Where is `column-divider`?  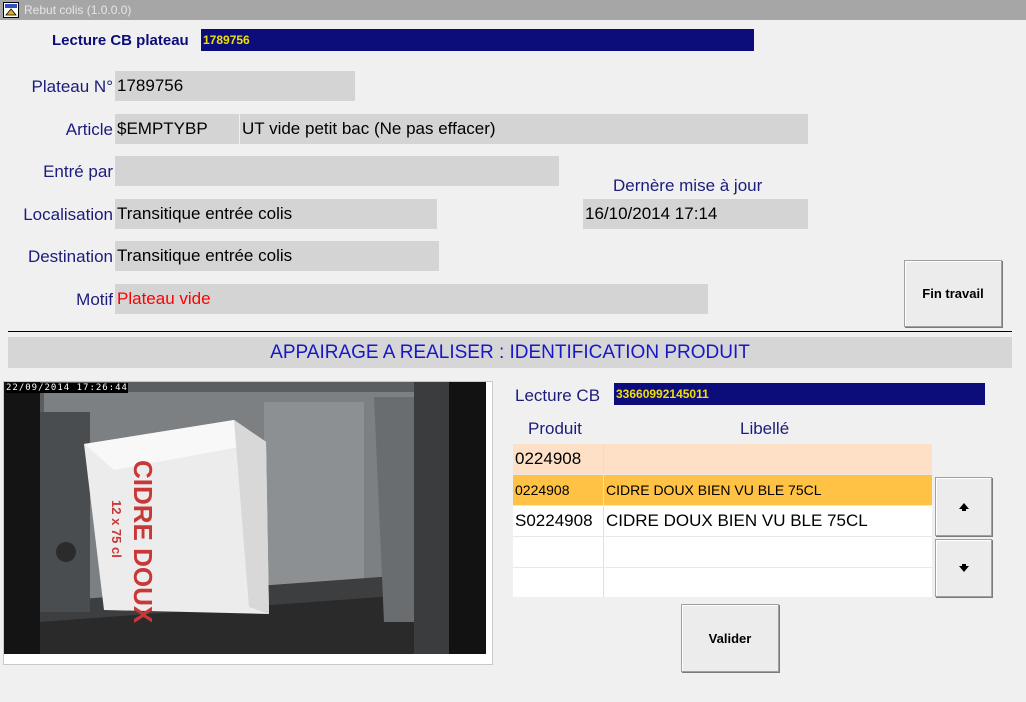 column-divider is located at coordinates (603, 520).